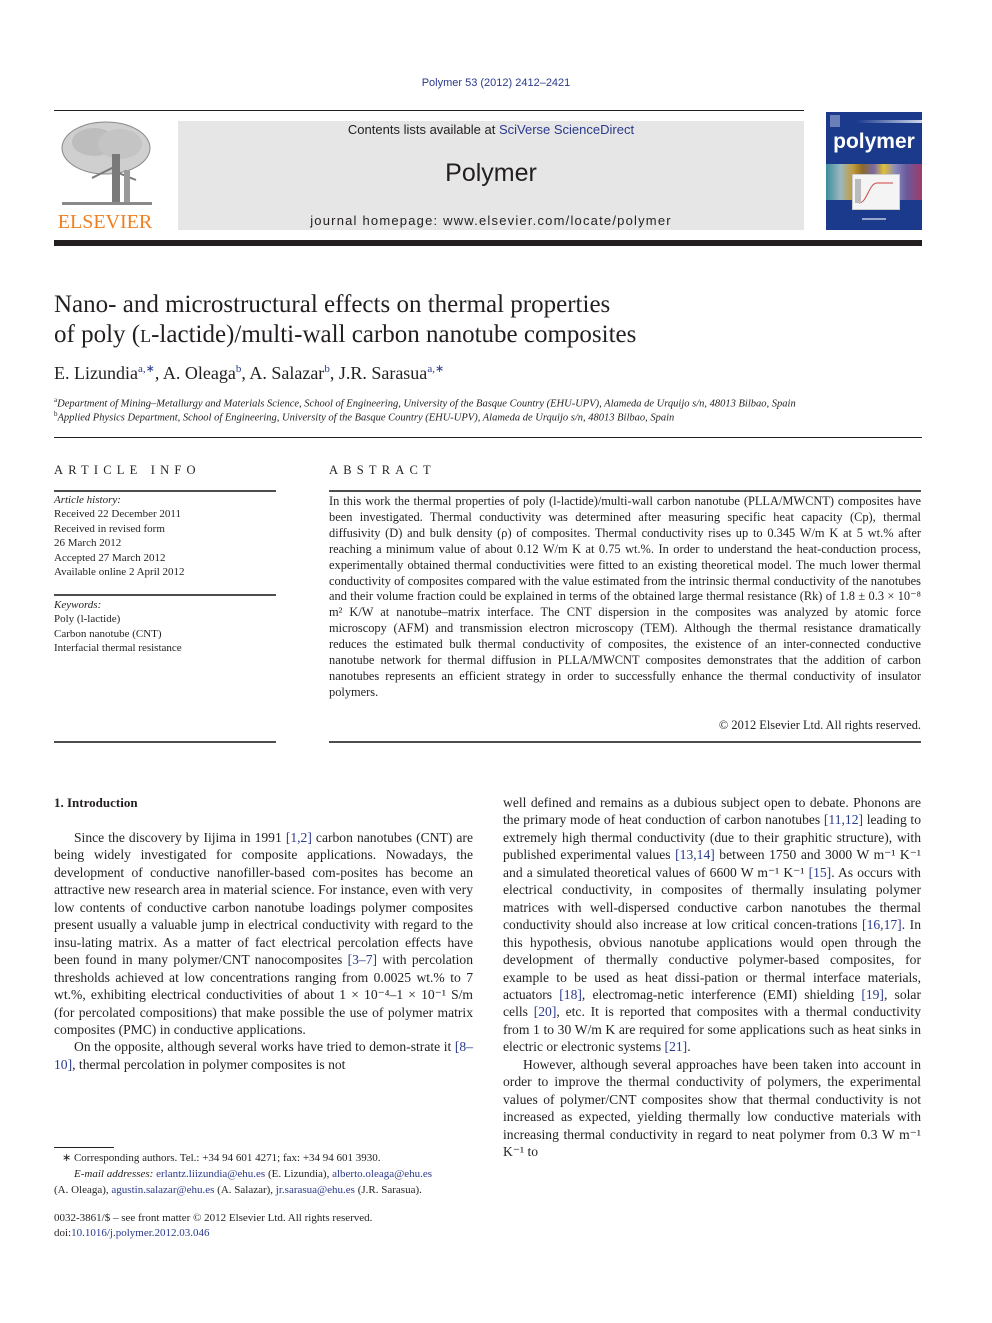 The image size is (992, 1323). What do you see at coordinates (117, 514) in the screenshot?
I see `history-item: Received 22 December 2011` at bounding box center [117, 514].